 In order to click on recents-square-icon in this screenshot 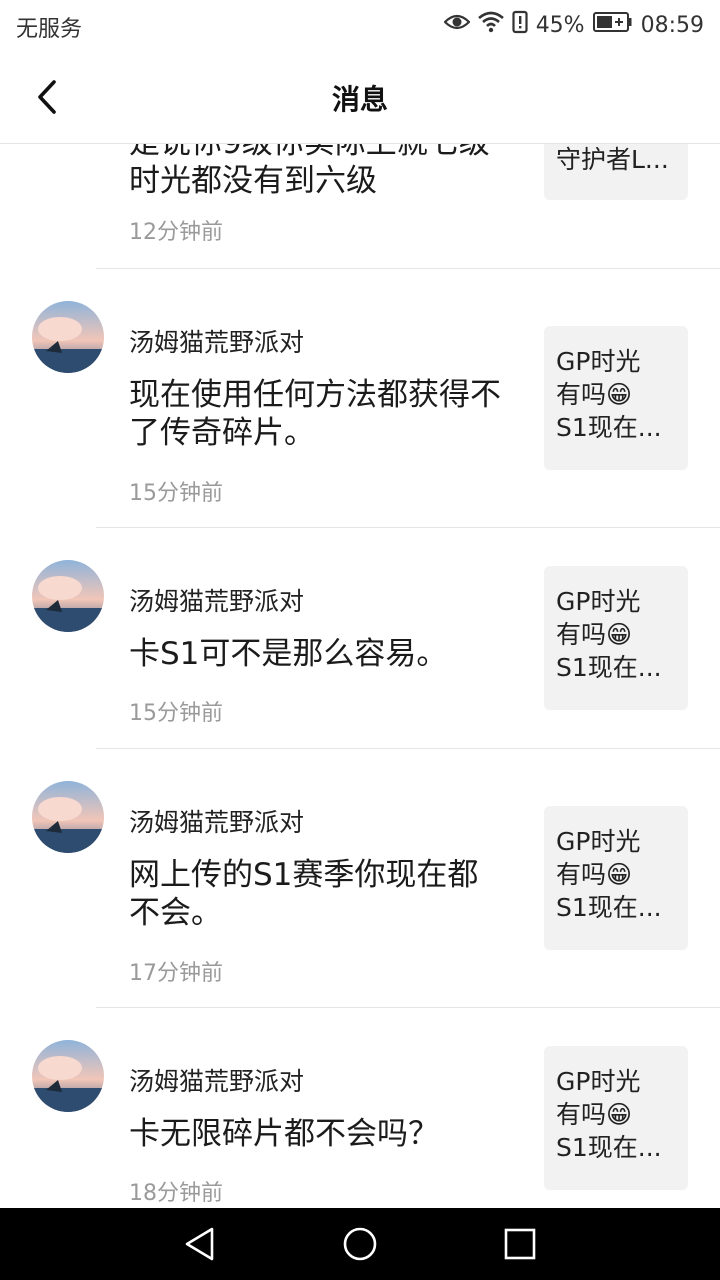, I will do `click(520, 1244)`.